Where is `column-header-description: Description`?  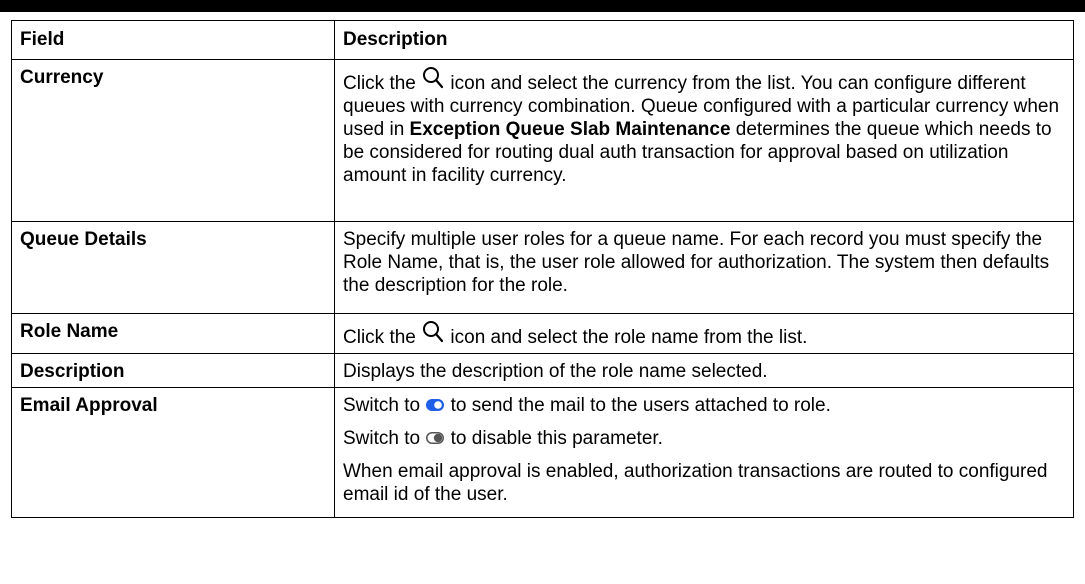
column-header-description: Description is located at coordinates (704, 40).